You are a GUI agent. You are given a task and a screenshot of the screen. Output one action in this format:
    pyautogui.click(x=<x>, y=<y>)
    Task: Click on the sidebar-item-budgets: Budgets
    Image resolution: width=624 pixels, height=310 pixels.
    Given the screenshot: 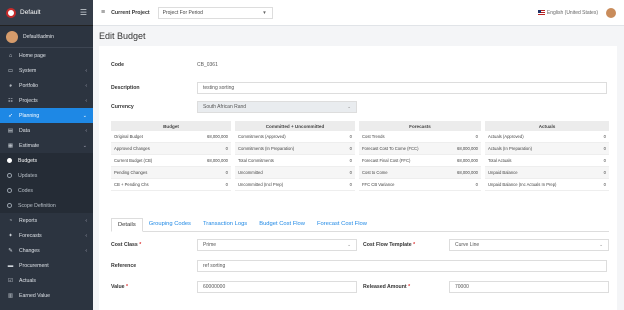 What is the action you would take?
    pyautogui.click(x=46, y=160)
    